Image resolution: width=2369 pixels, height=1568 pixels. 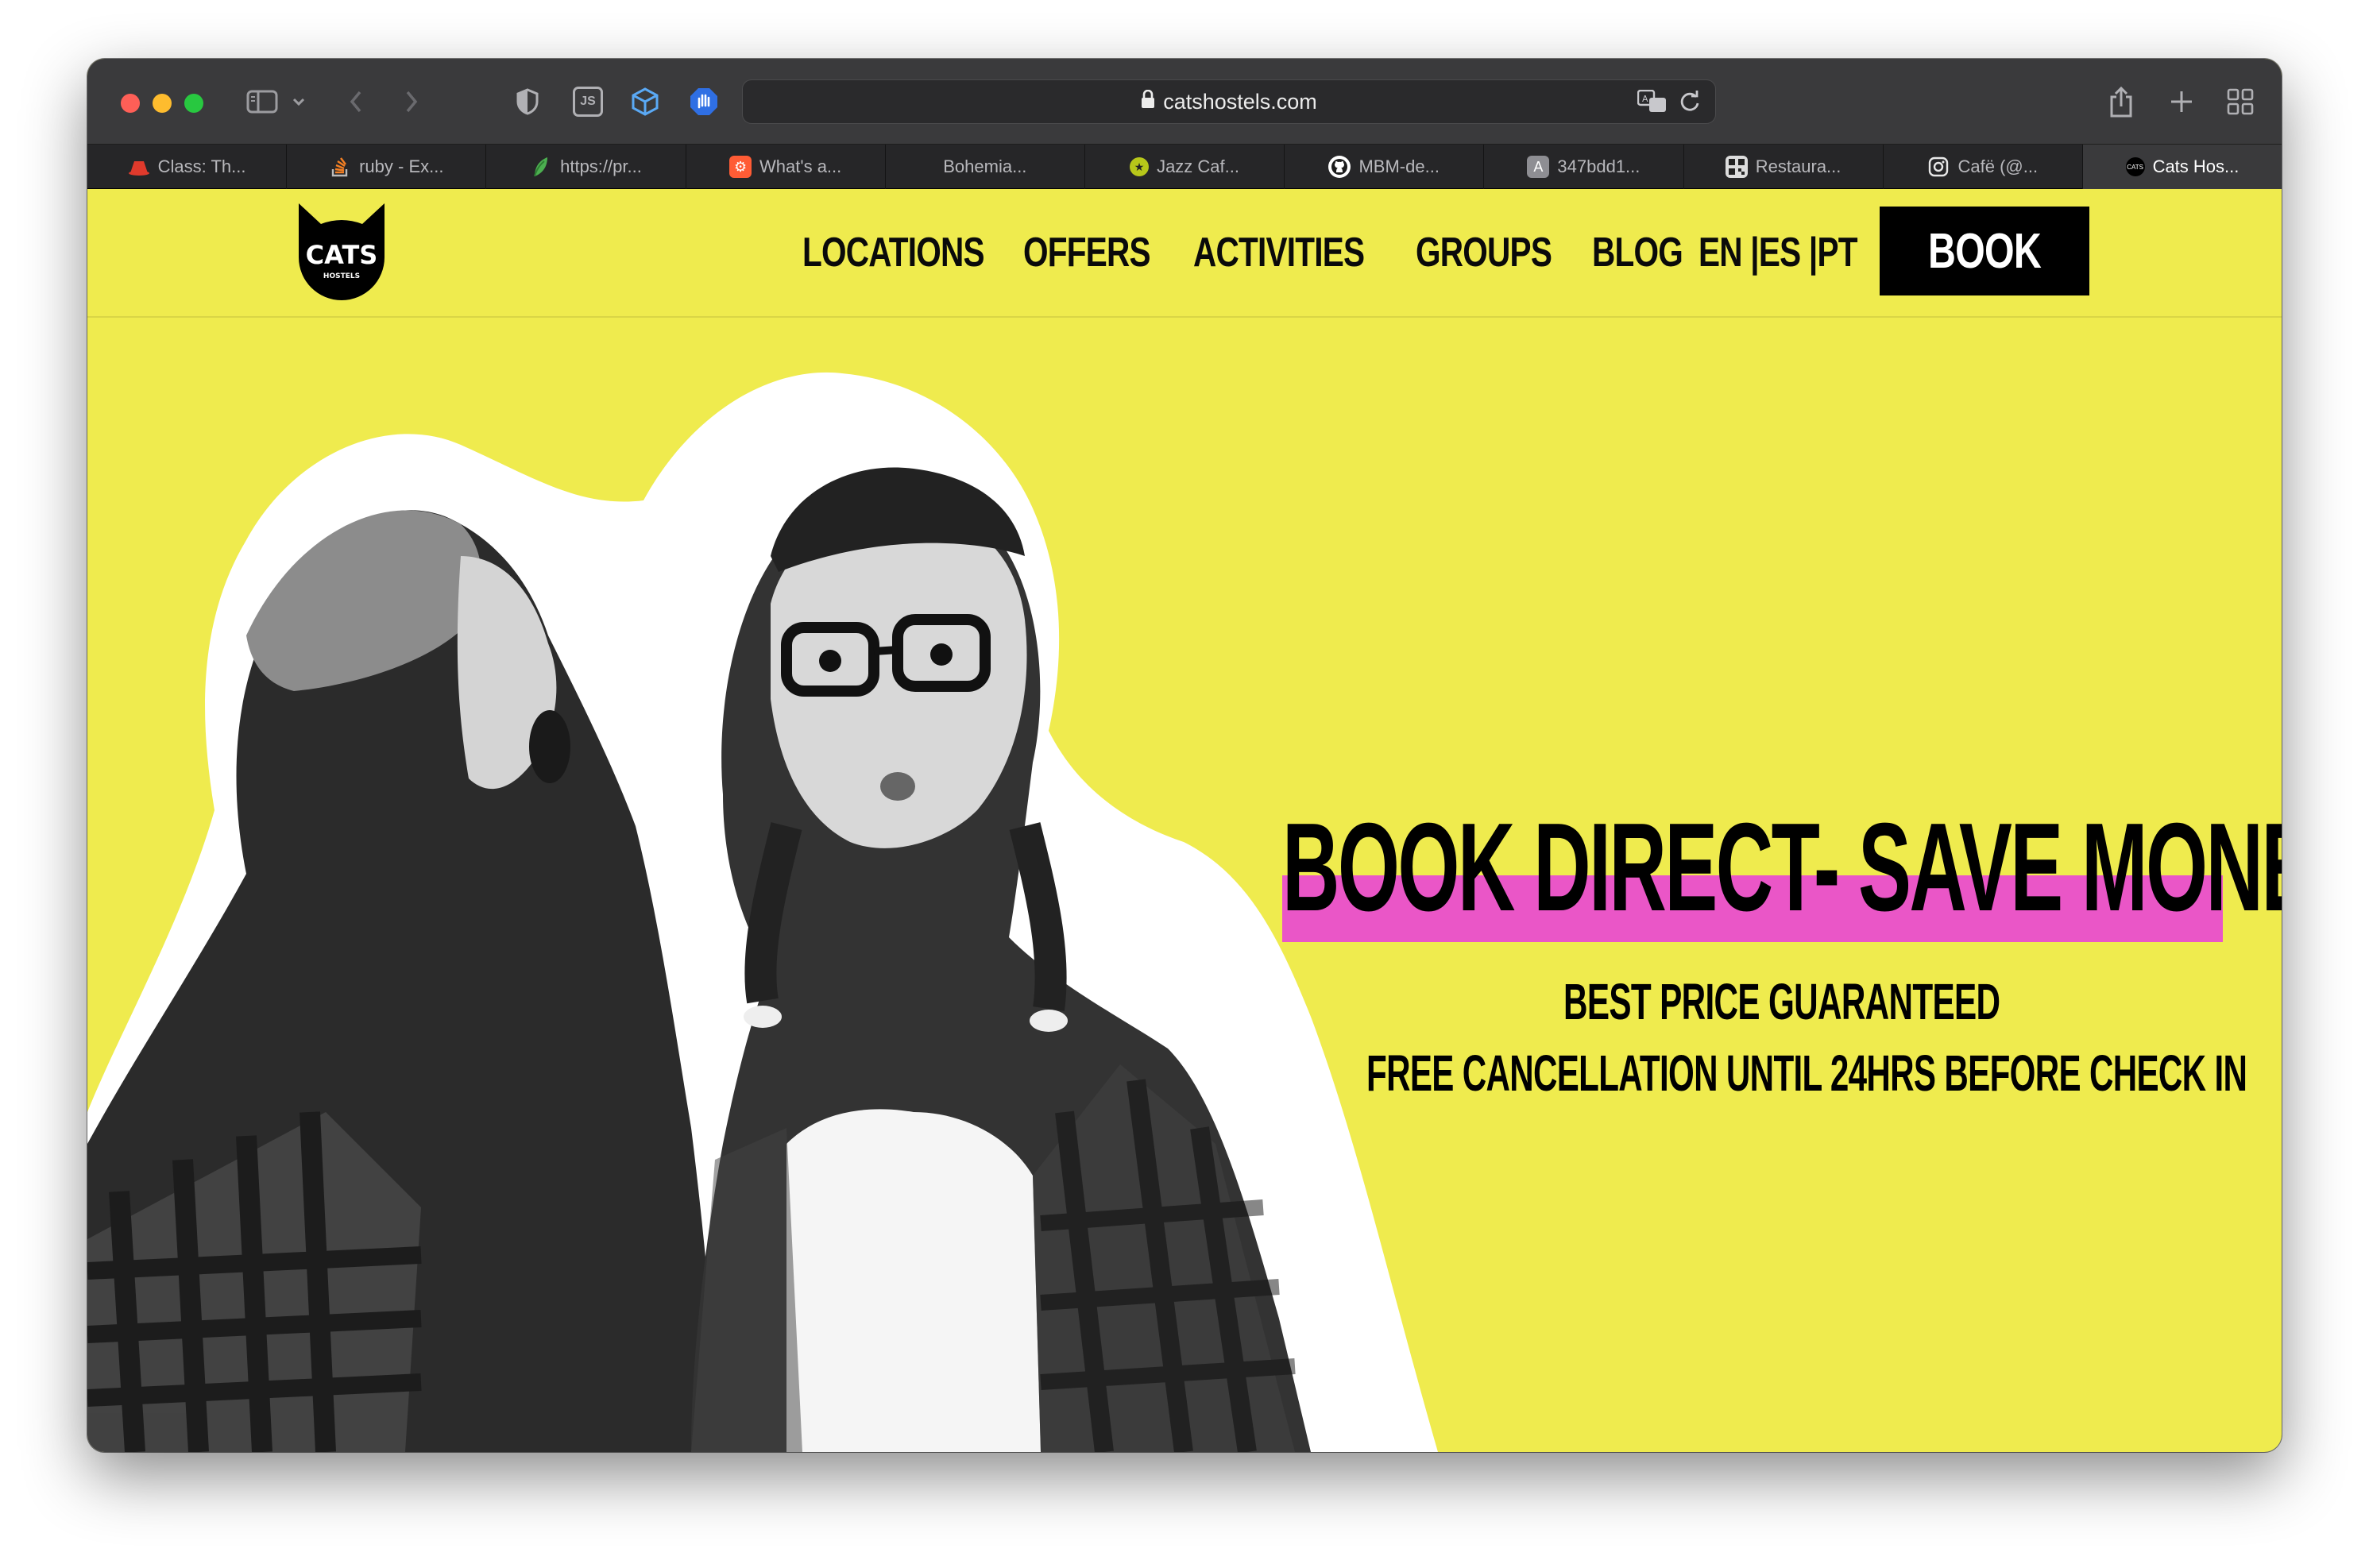 I want to click on letter-a-icon: A, so click(x=1538, y=167).